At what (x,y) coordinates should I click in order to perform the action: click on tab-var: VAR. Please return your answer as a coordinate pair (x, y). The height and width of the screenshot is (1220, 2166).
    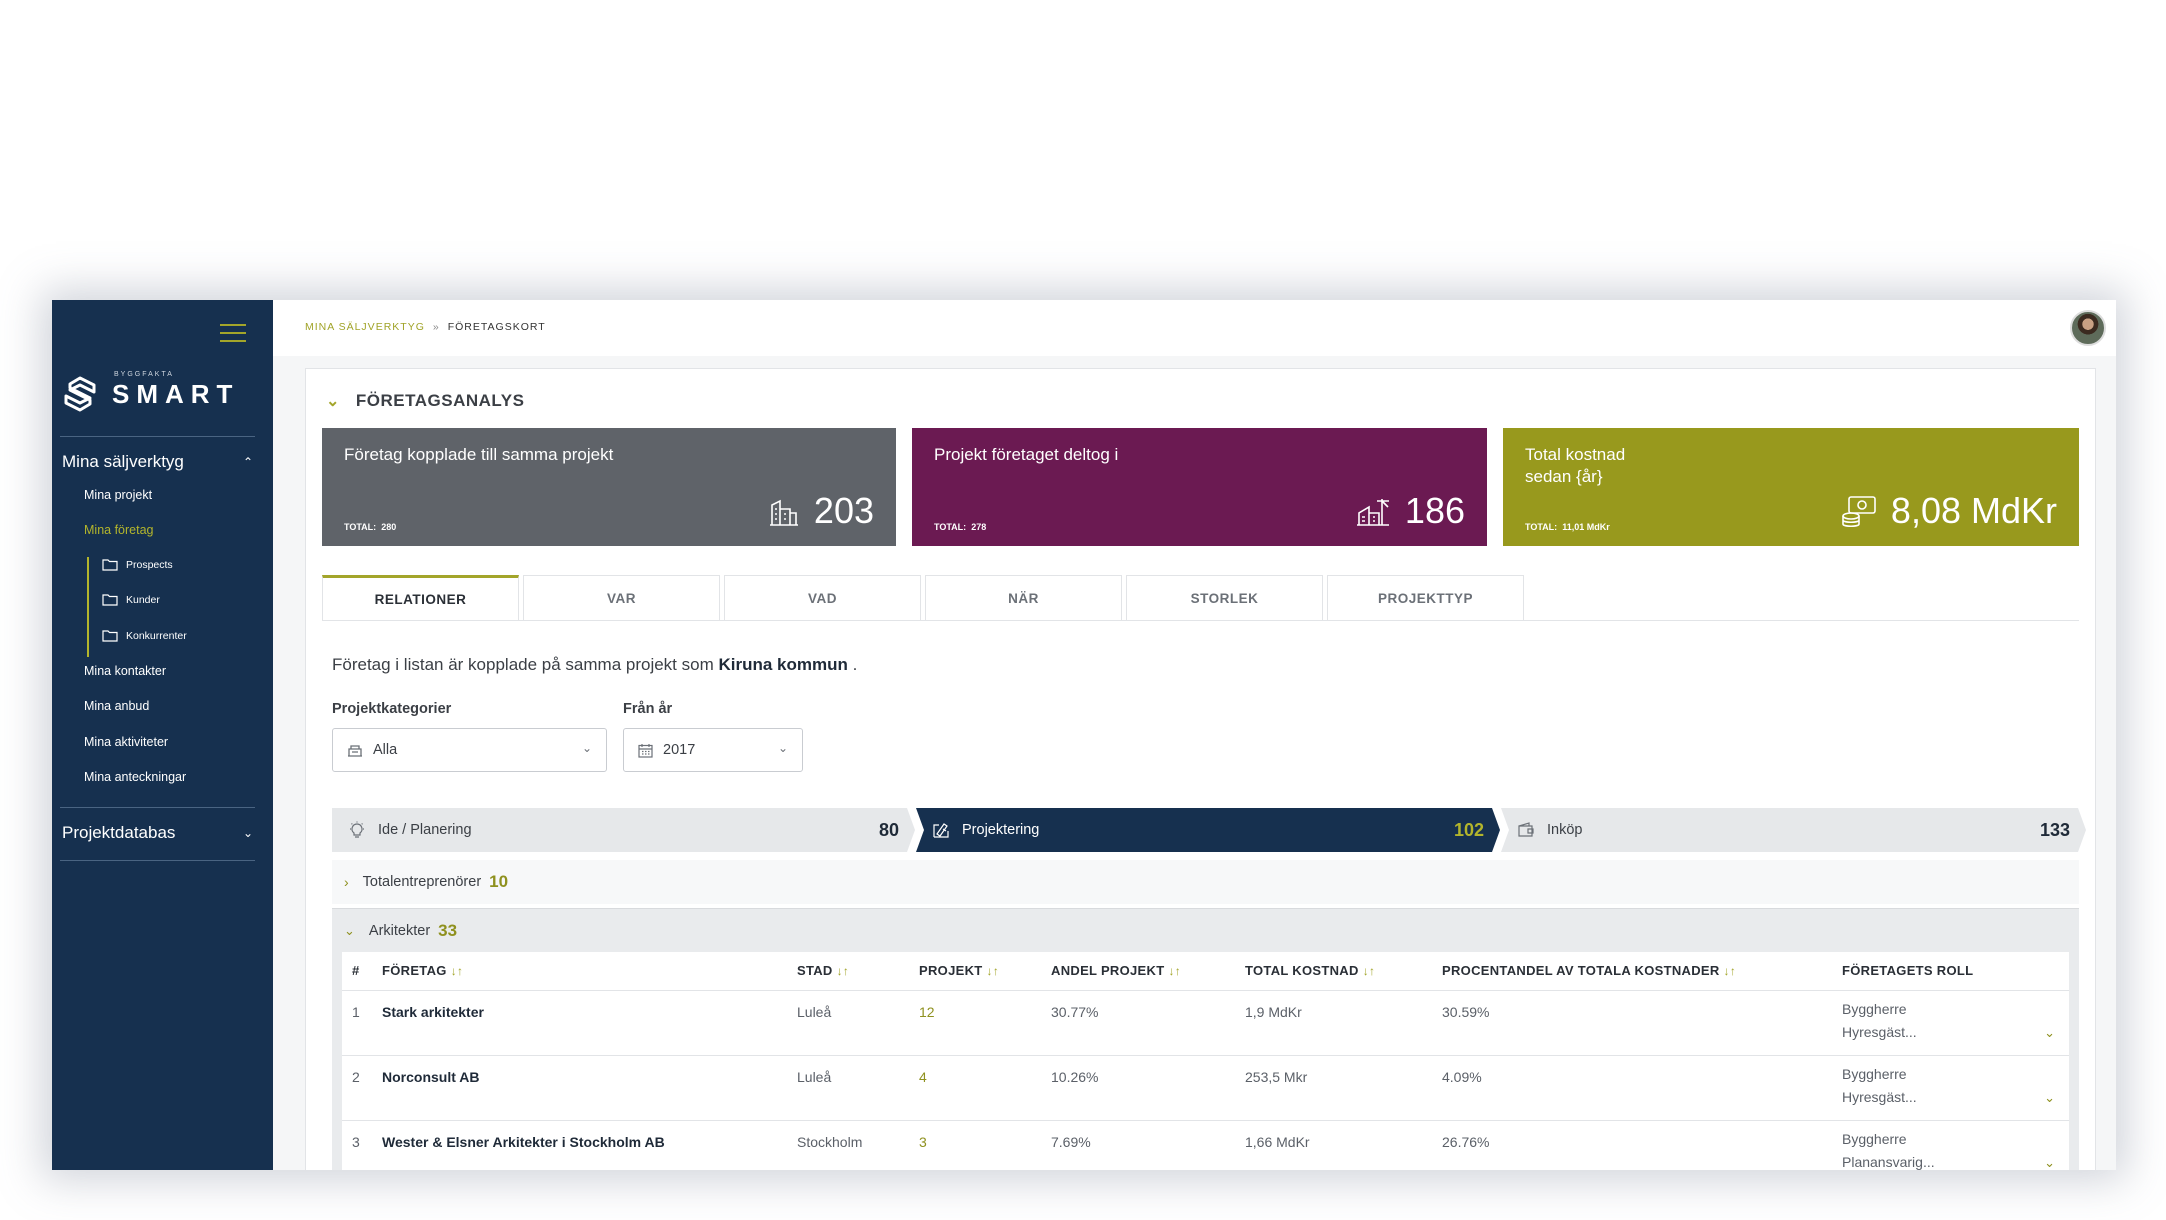
    Looking at the image, I should click on (621, 598).